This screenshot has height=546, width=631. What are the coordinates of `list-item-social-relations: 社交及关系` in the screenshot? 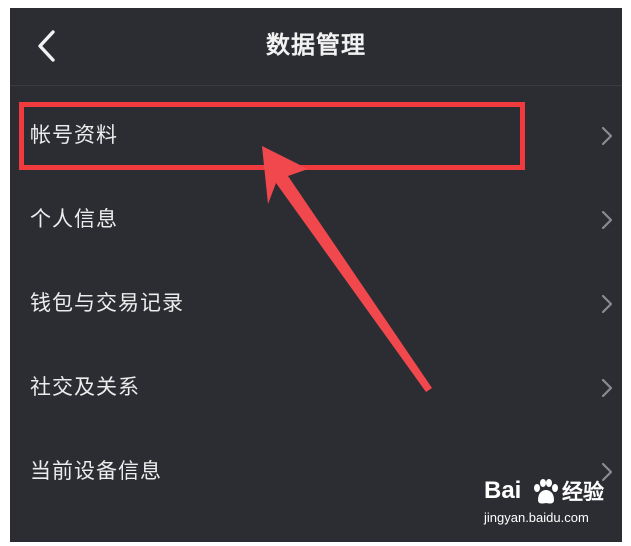 It's located at (316, 388).